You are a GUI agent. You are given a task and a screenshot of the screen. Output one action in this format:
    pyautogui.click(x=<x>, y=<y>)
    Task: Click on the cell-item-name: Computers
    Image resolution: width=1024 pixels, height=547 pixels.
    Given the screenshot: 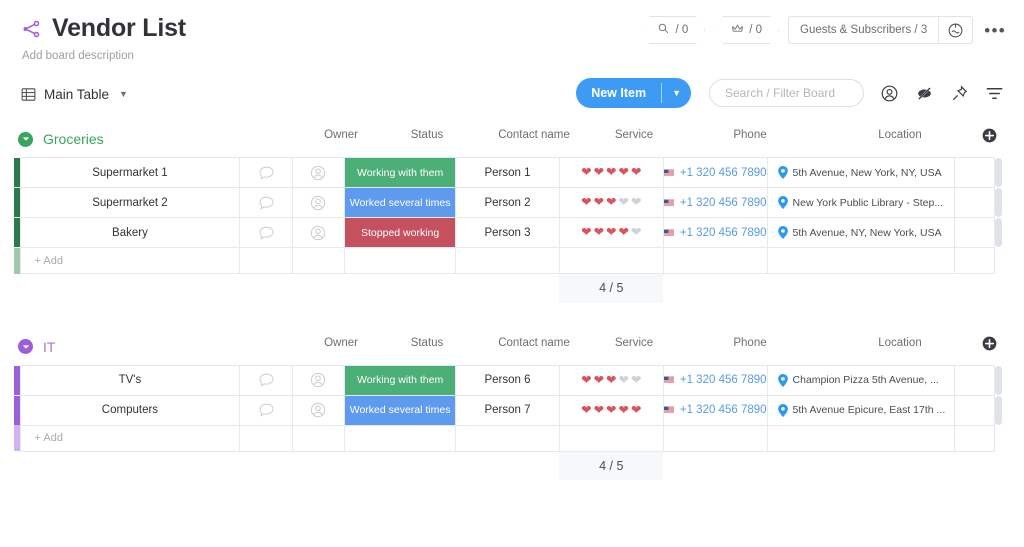 What is the action you would take?
    pyautogui.click(x=130, y=410)
    